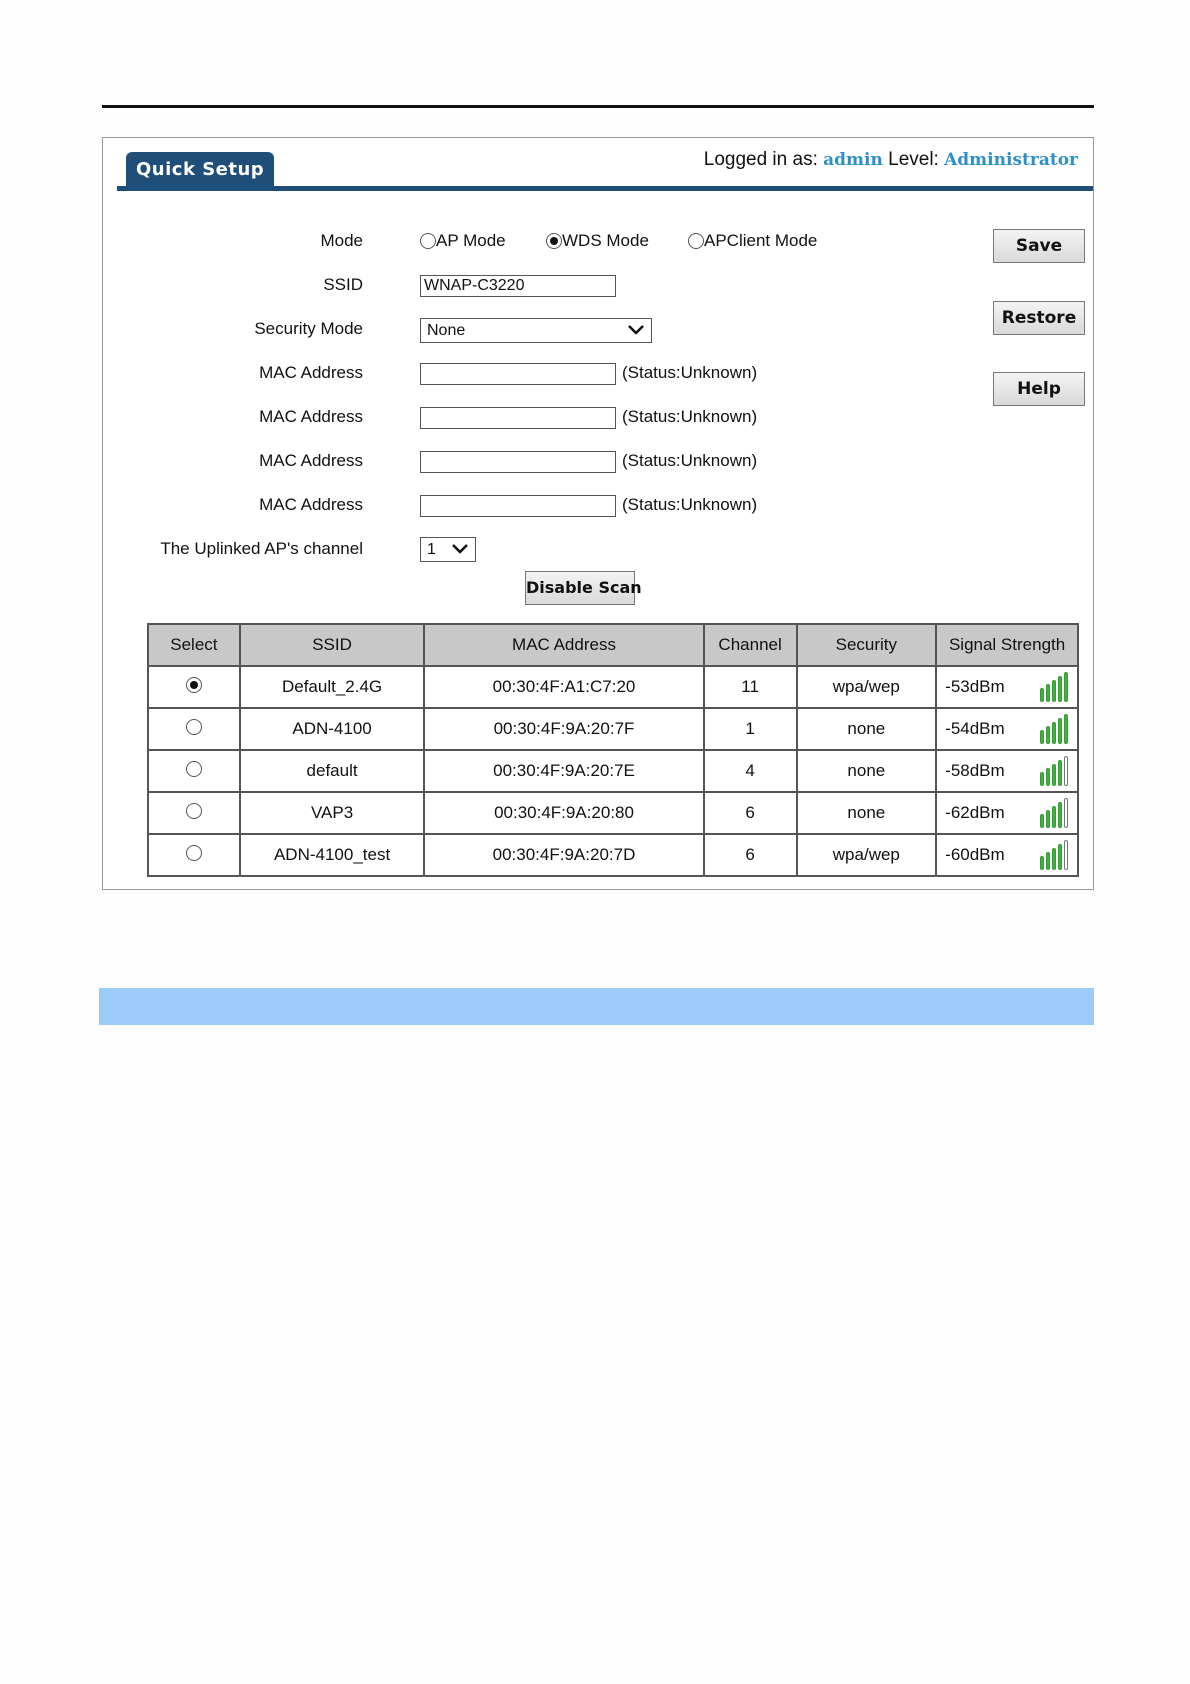  Describe the element at coordinates (463, 241) in the screenshot. I see `mode-ap-option: AP Mode` at that location.